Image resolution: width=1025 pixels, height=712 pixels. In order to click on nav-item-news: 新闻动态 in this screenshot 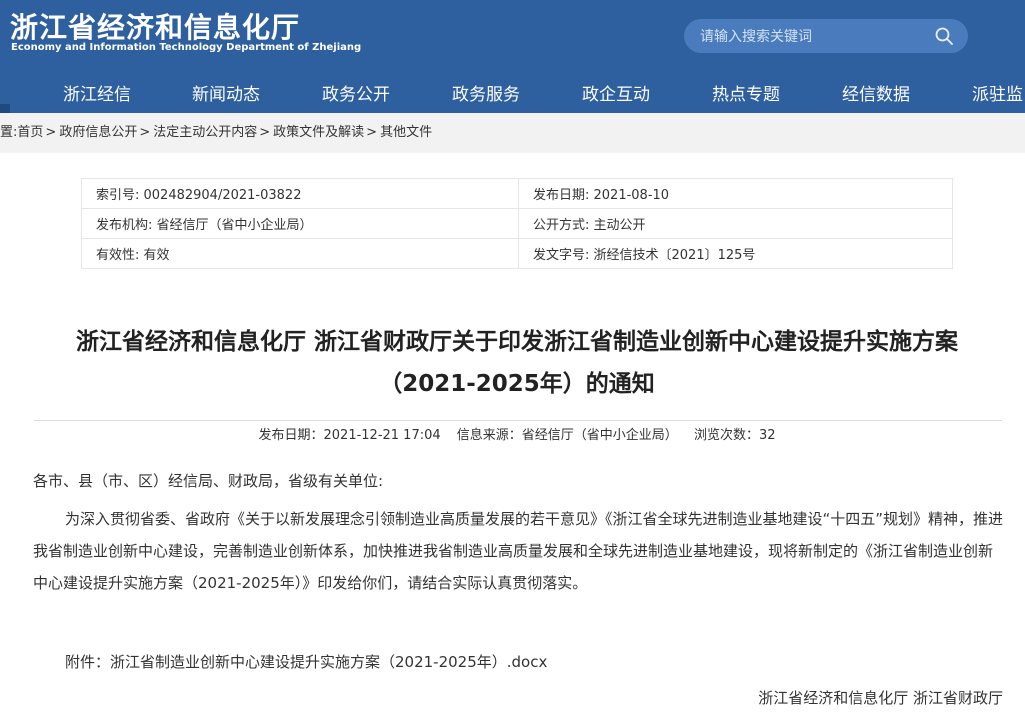, I will do `click(226, 92)`.